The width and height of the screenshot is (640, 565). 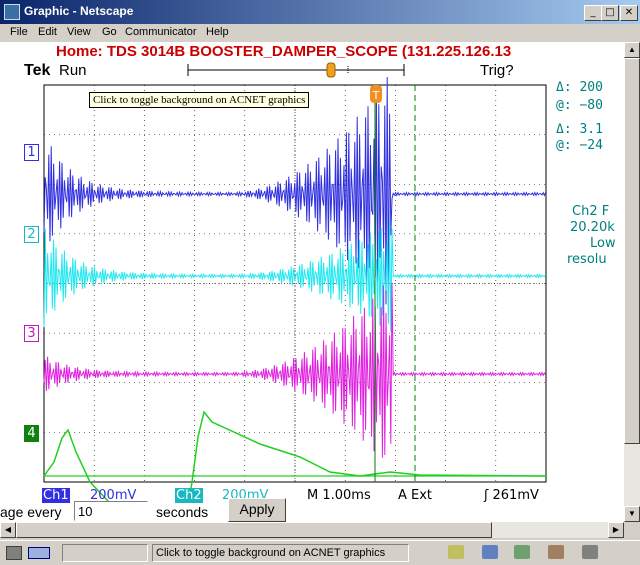 I want to click on component-bar-newsgroups-icon, so click(x=522, y=552).